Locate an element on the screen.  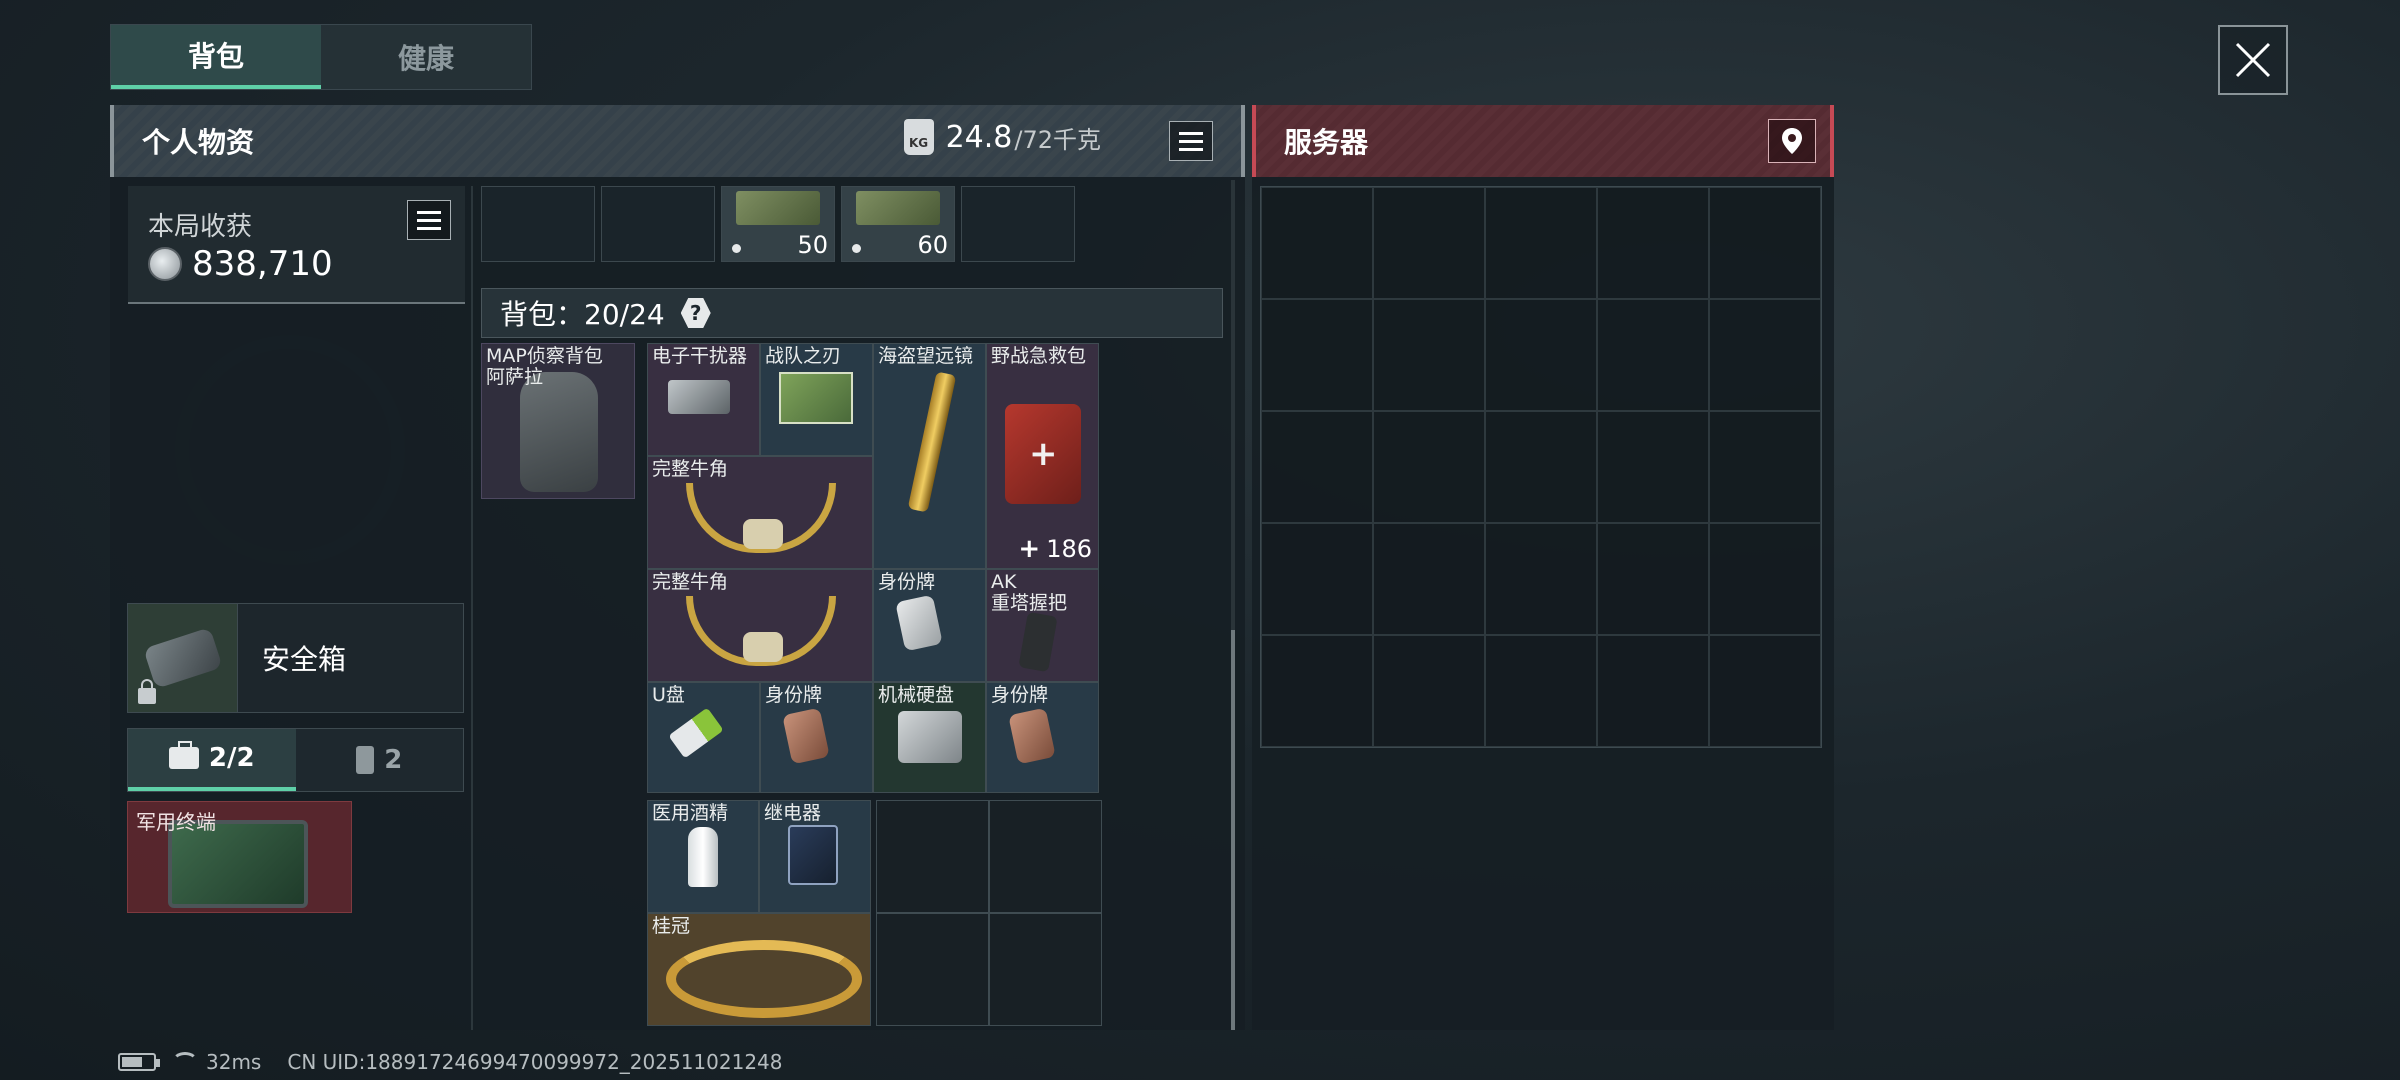
safe-case-image is located at coordinates (182, 658).